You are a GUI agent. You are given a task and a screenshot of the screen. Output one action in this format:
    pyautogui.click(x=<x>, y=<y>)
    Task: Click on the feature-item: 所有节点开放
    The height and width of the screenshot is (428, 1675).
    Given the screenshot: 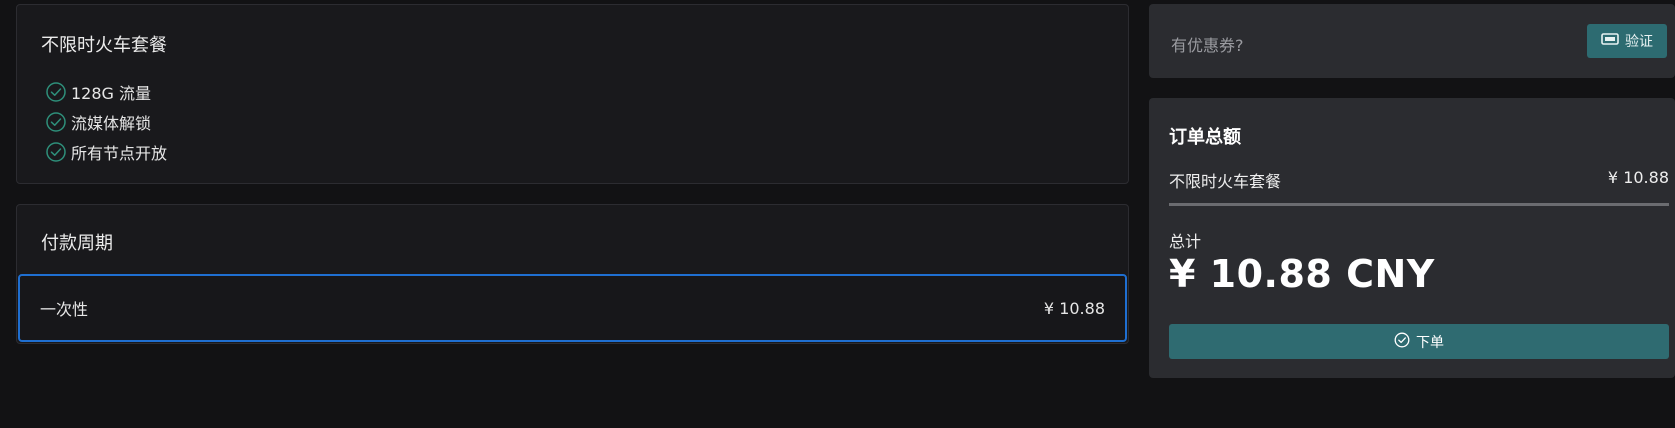 What is the action you would take?
    pyautogui.click(x=106, y=152)
    